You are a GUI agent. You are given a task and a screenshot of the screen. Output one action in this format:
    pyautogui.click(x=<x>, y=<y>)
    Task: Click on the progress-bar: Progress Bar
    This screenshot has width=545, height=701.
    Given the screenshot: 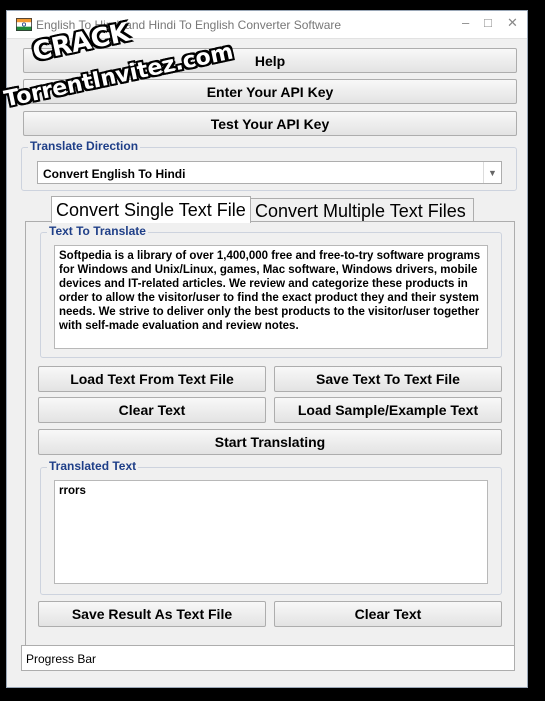 What is the action you would take?
    pyautogui.click(x=268, y=658)
    